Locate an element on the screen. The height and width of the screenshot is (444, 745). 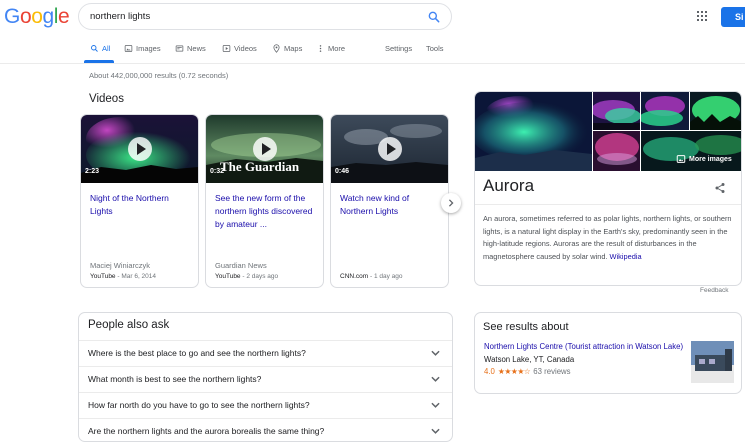
share-icon is located at coordinates (720, 188).